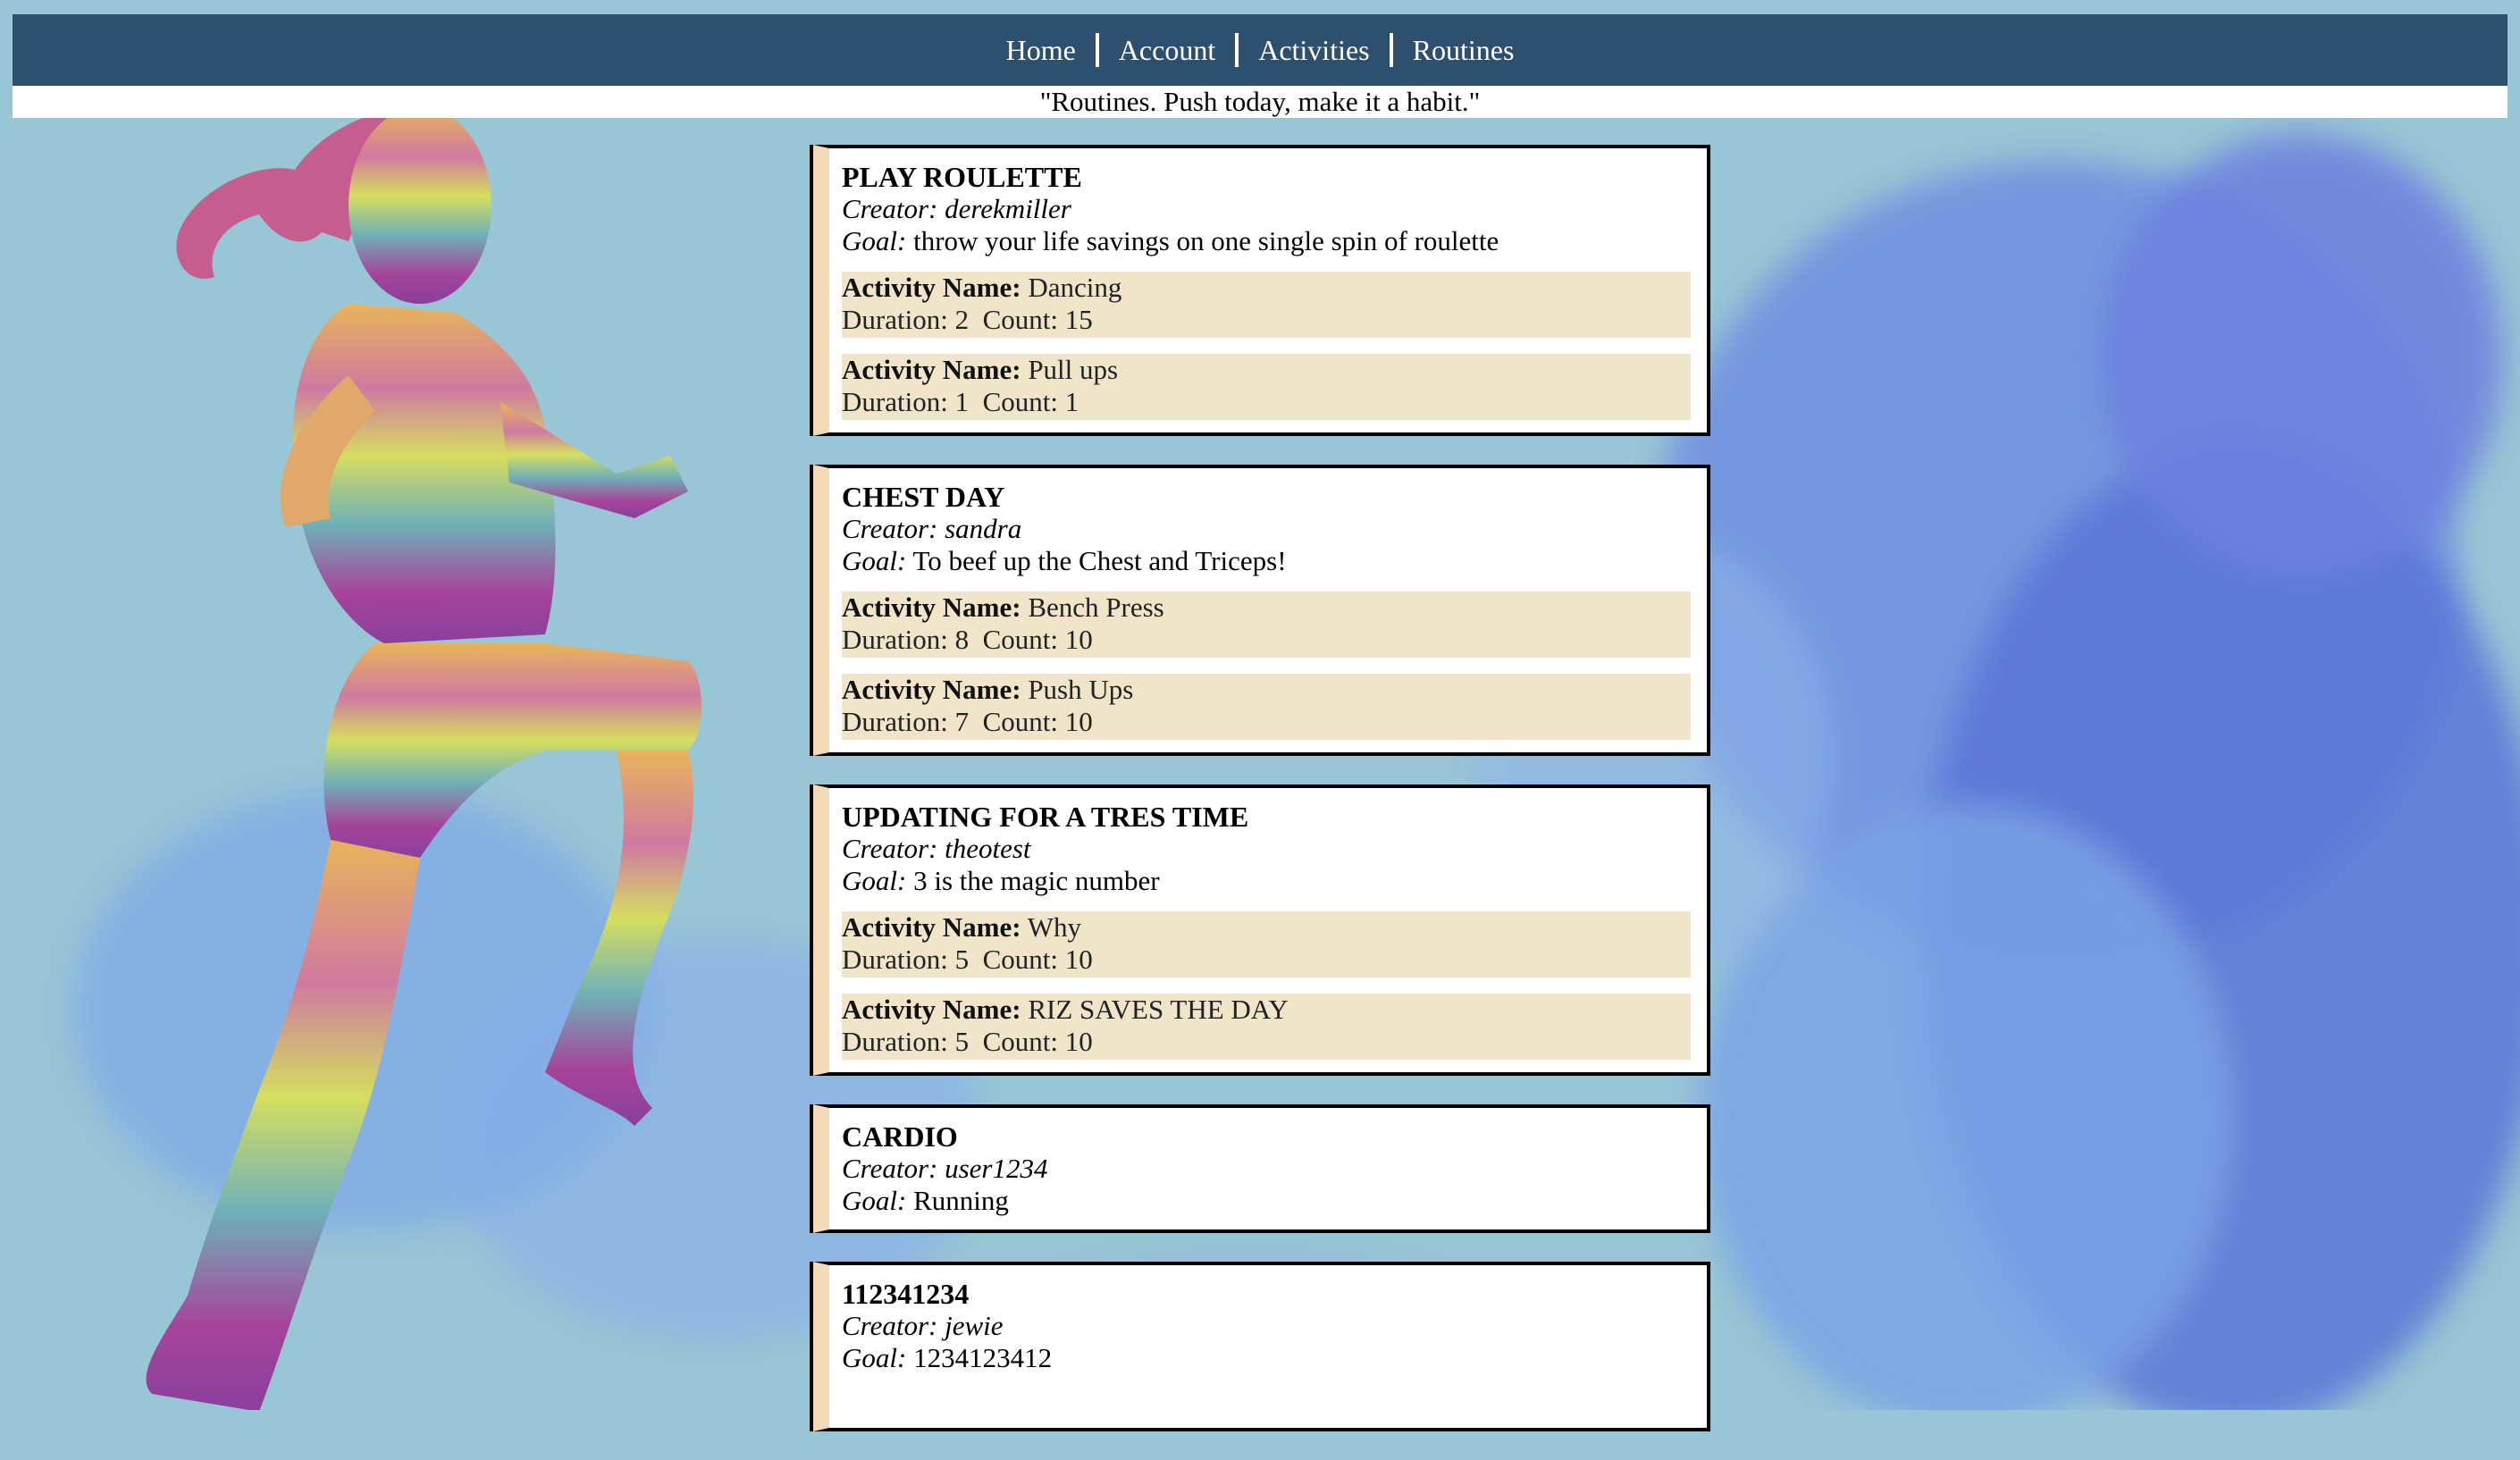 The width and height of the screenshot is (2520, 1460). What do you see at coordinates (1266, 944) in the screenshot?
I see `activity-item: Activity Name: Why Duration: 5 Count: 10` at bounding box center [1266, 944].